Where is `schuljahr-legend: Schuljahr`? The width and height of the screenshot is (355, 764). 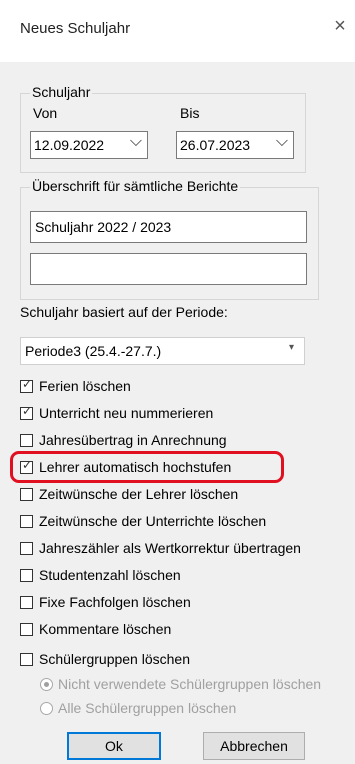 schuljahr-legend: Schuljahr is located at coordinates (61, 92).